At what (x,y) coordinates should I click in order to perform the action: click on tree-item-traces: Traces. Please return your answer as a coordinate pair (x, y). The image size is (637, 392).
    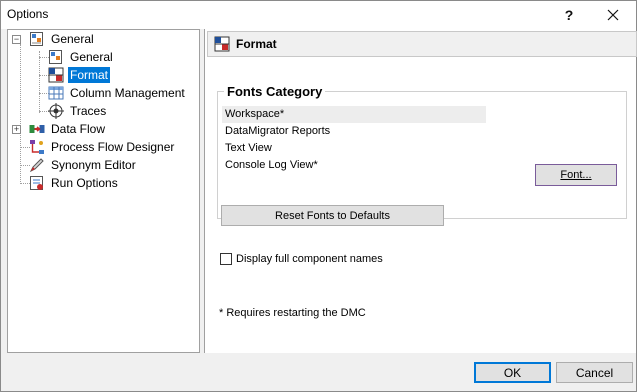
    Looking at the image, I should click on (78, 111).